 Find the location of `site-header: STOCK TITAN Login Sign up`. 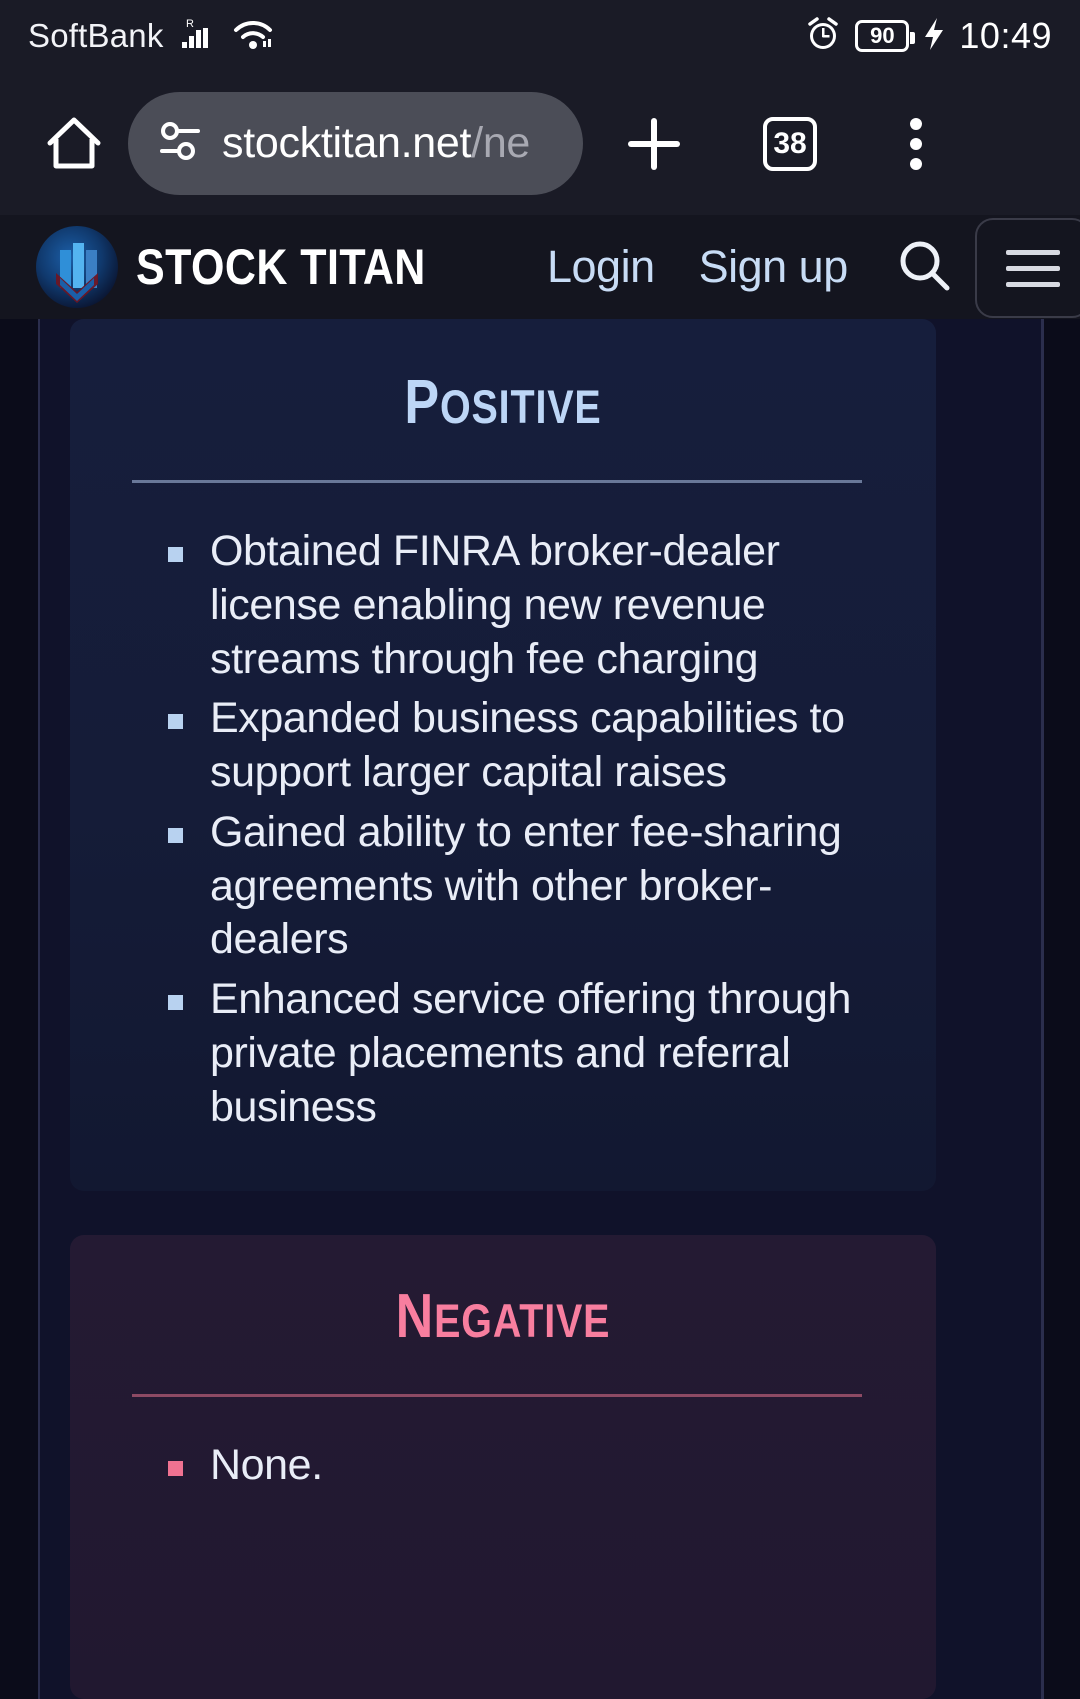

site-header: STOCK TITAN Login Sign up is located at coordinates (540, 267).